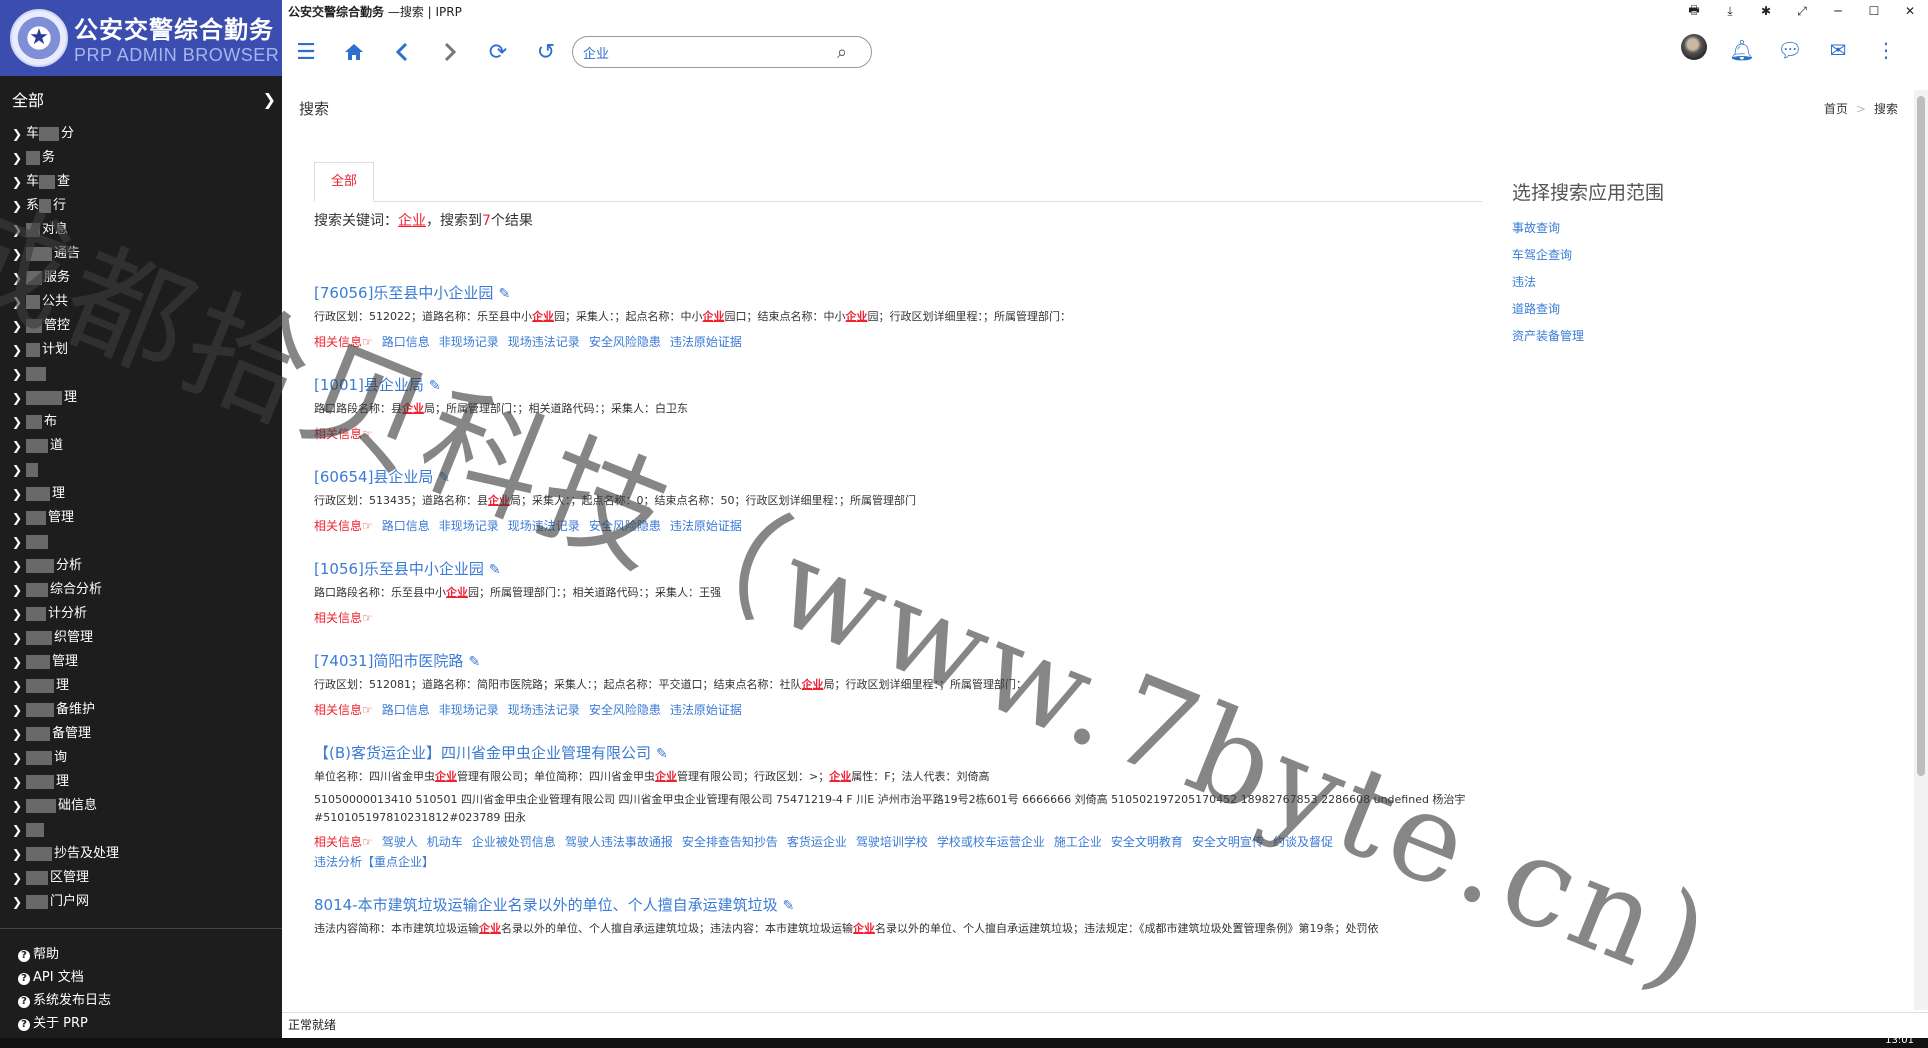 The height and width of the screenshot is (1048, 1928). What do you see at coordinates (1910, 11) in the screenshot?
I see `close-icon: ✕` at bounding box center [1910, 11].